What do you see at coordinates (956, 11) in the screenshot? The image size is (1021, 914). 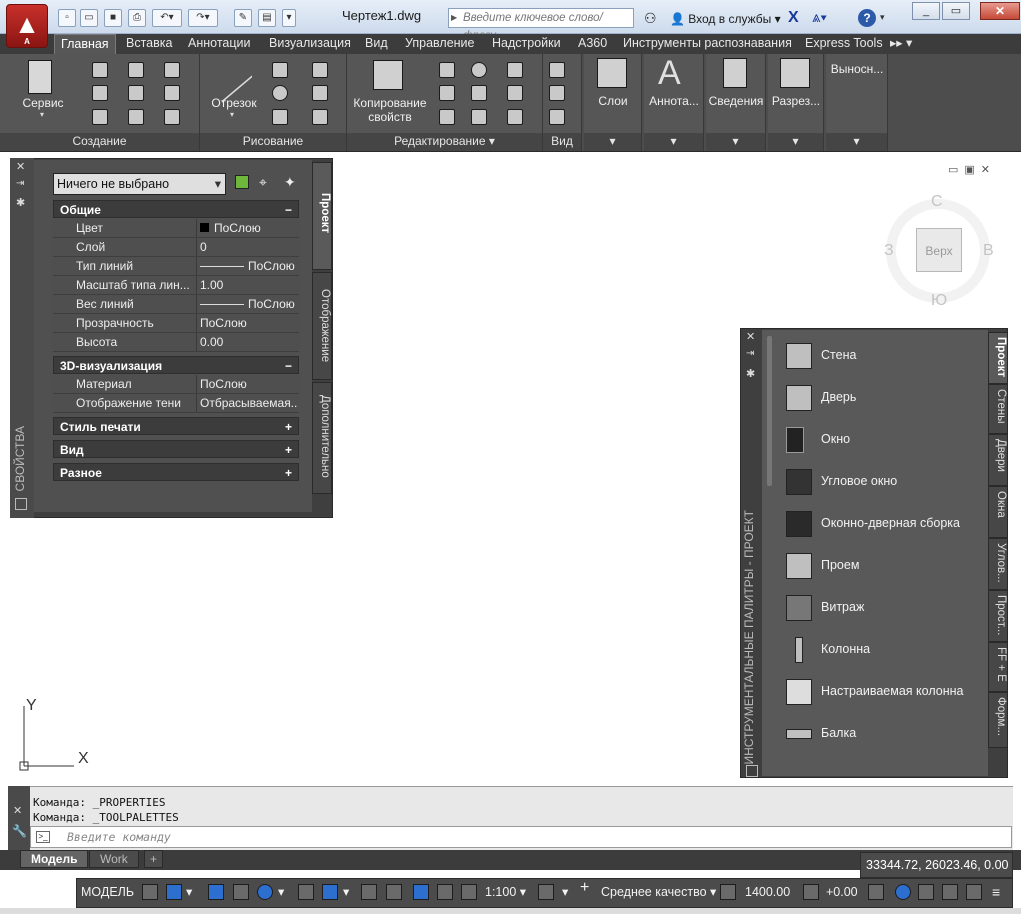 I see `maximize-icon: ▭` at bounding box center [956, 11].